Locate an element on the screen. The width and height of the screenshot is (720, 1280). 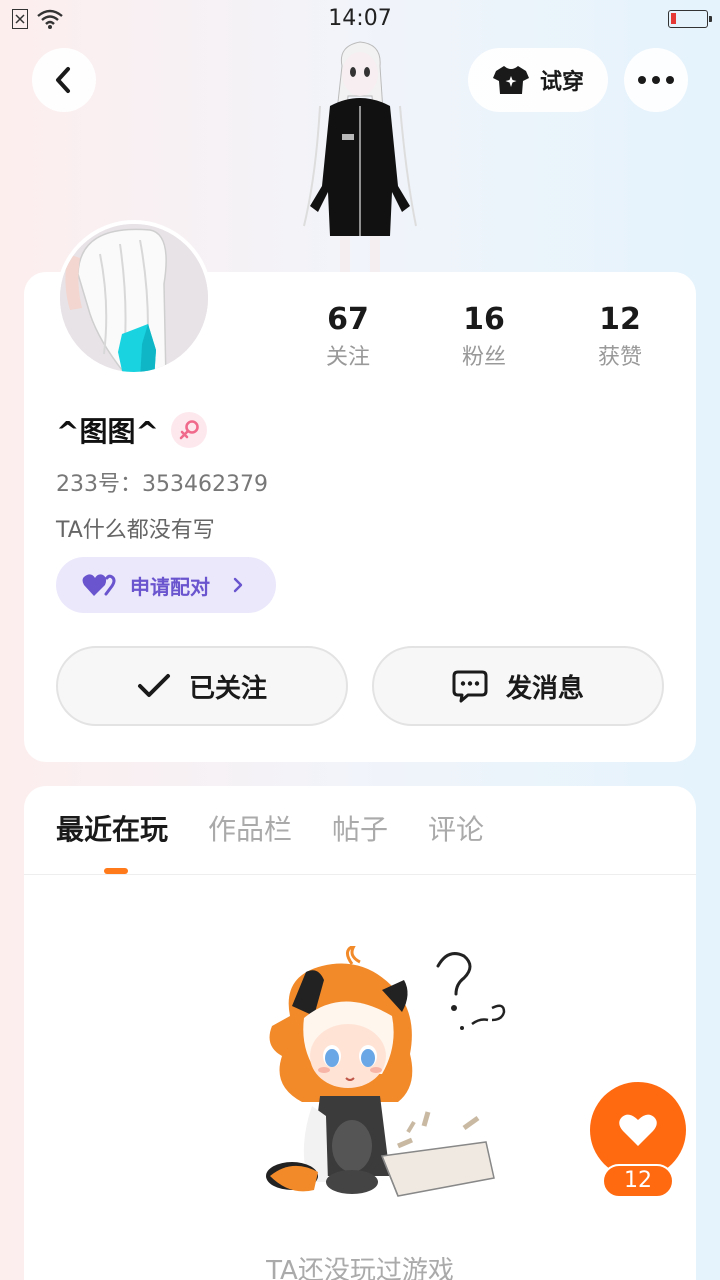
back-button is located at coordinates (64, 80).